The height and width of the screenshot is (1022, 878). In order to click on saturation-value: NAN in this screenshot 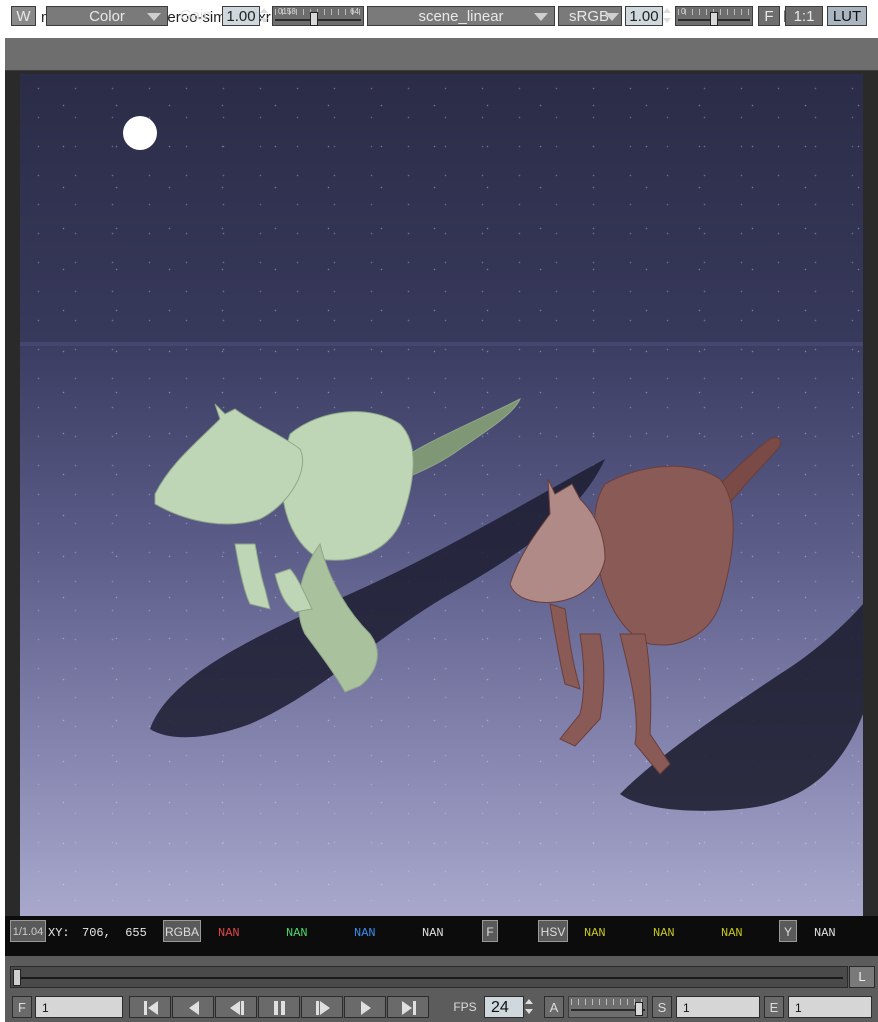, I will do `click(664, 933)`.